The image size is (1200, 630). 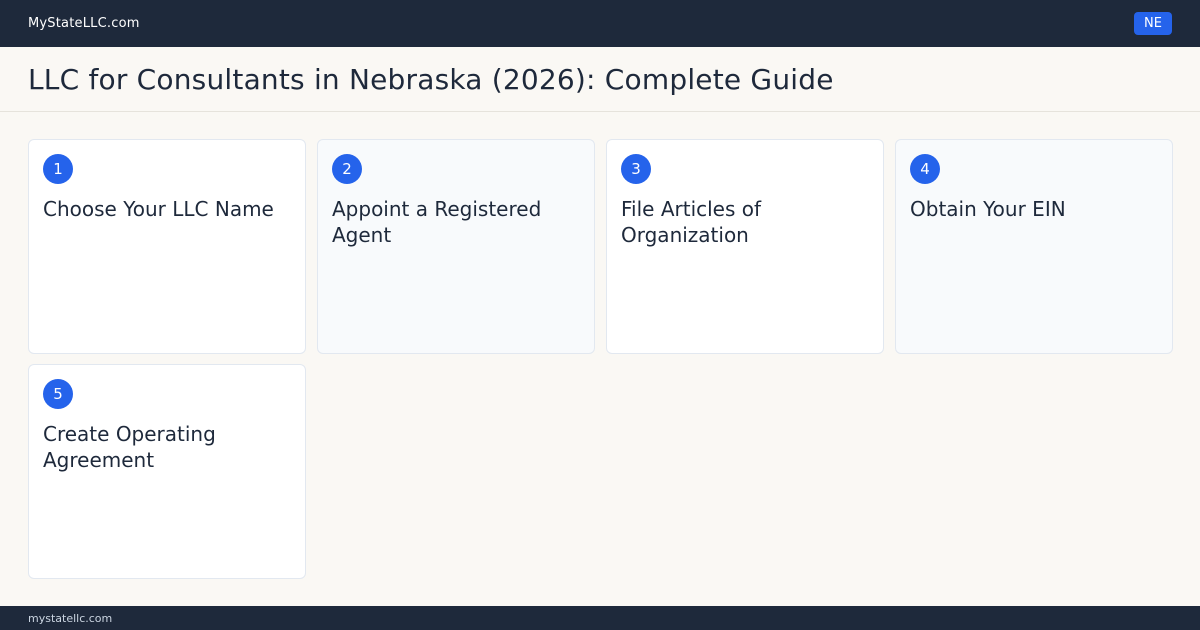 What do you see at coordinates (158, 209) in the screenshot?
I see `step-title: Choose Your LLC Name` at bounding box center [158, 209].